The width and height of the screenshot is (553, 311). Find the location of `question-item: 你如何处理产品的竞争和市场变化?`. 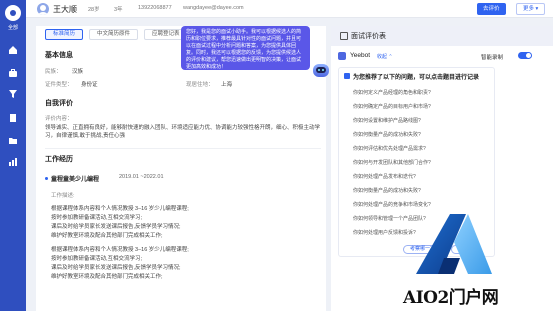

question-item: 你如何处理产品的竞争和市场变化? is located at coordinates (392, 204).